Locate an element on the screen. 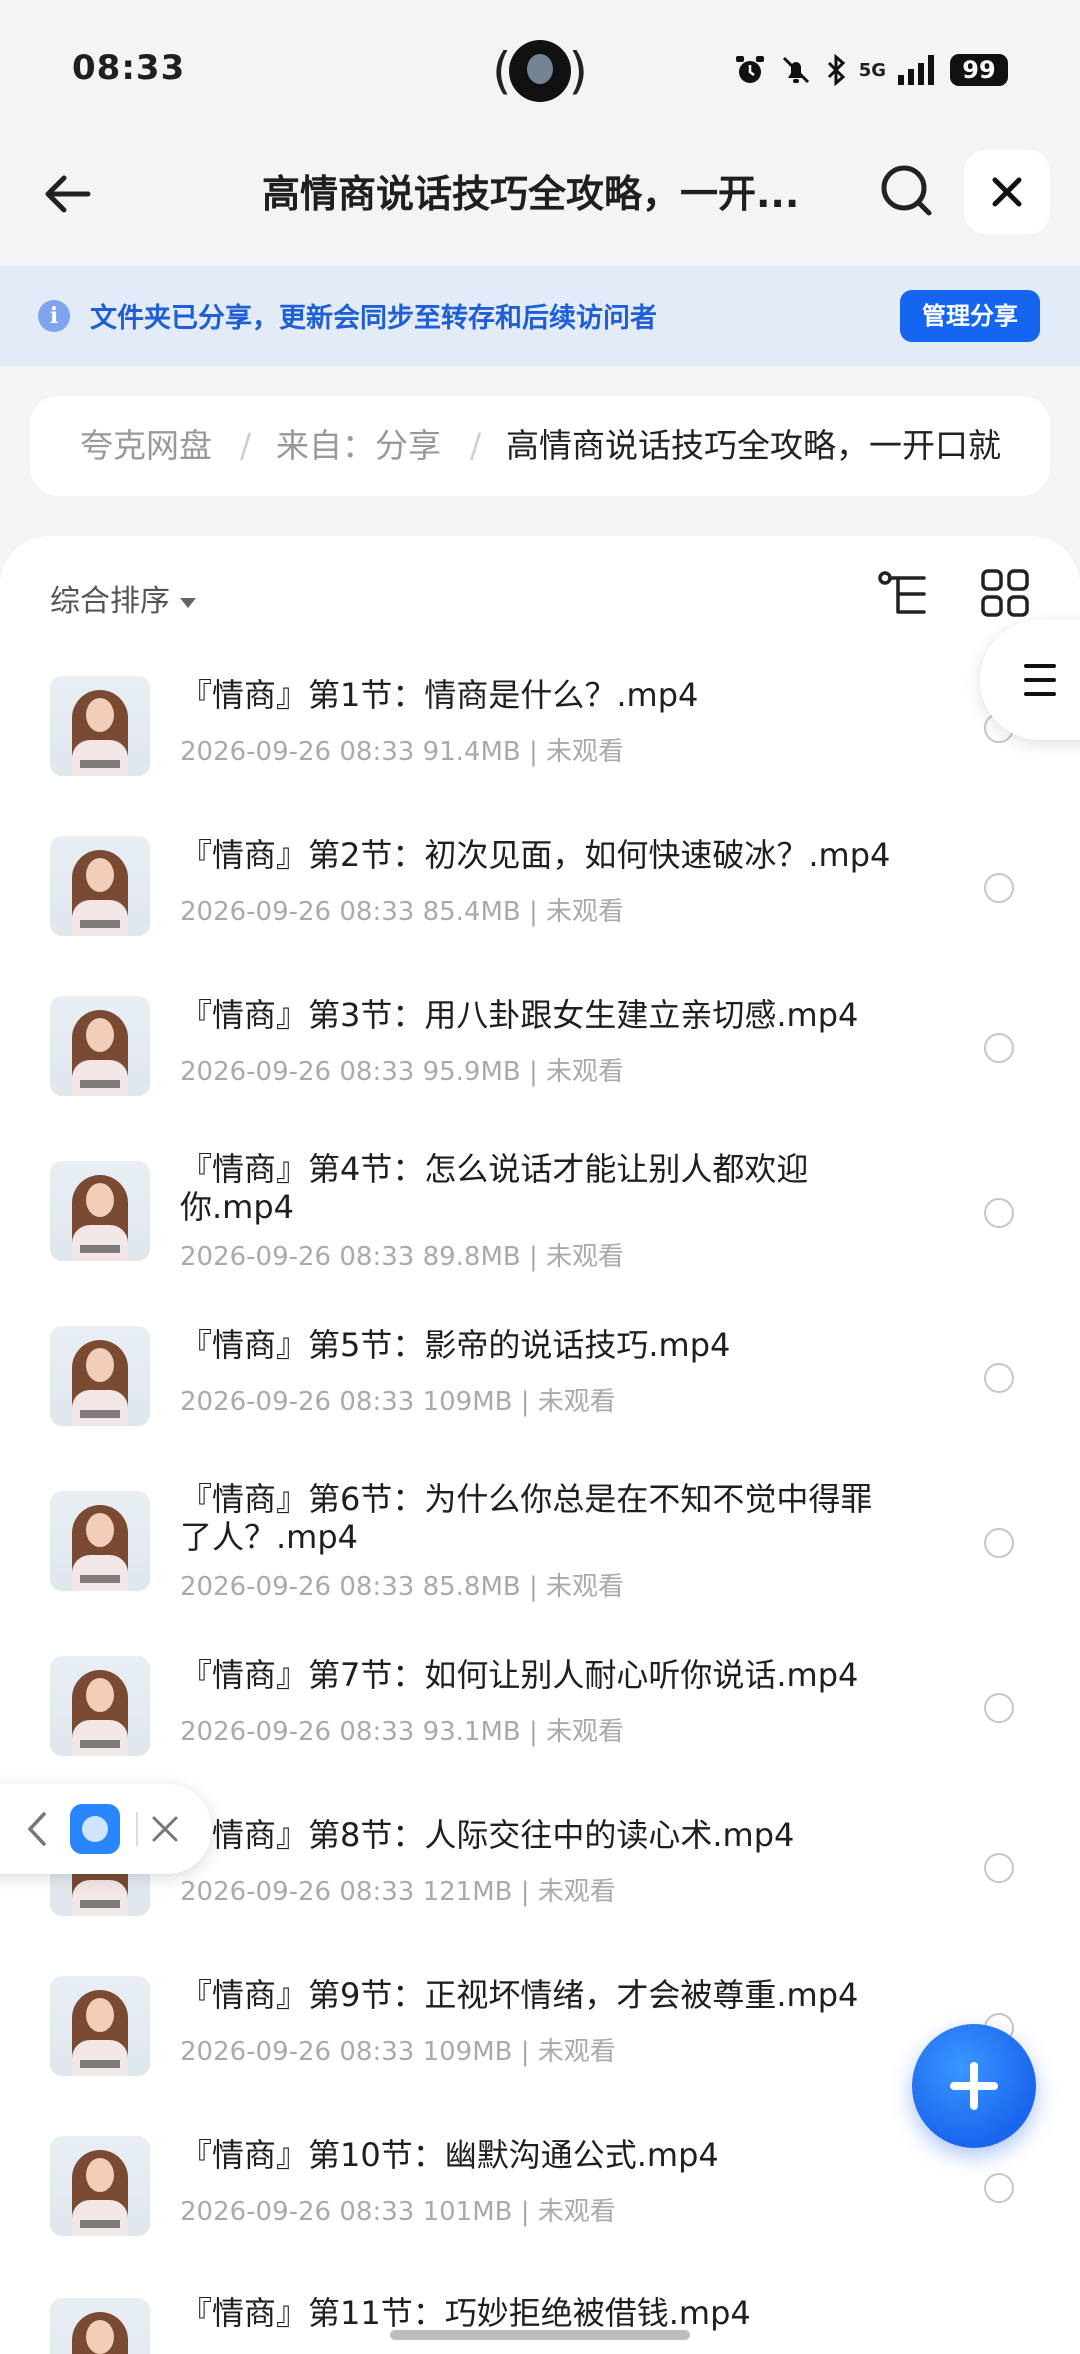  file-name: 『情商』第9节：正视坏情绪，才会被尊重.mp4 is located at coordinates (540, 1995).